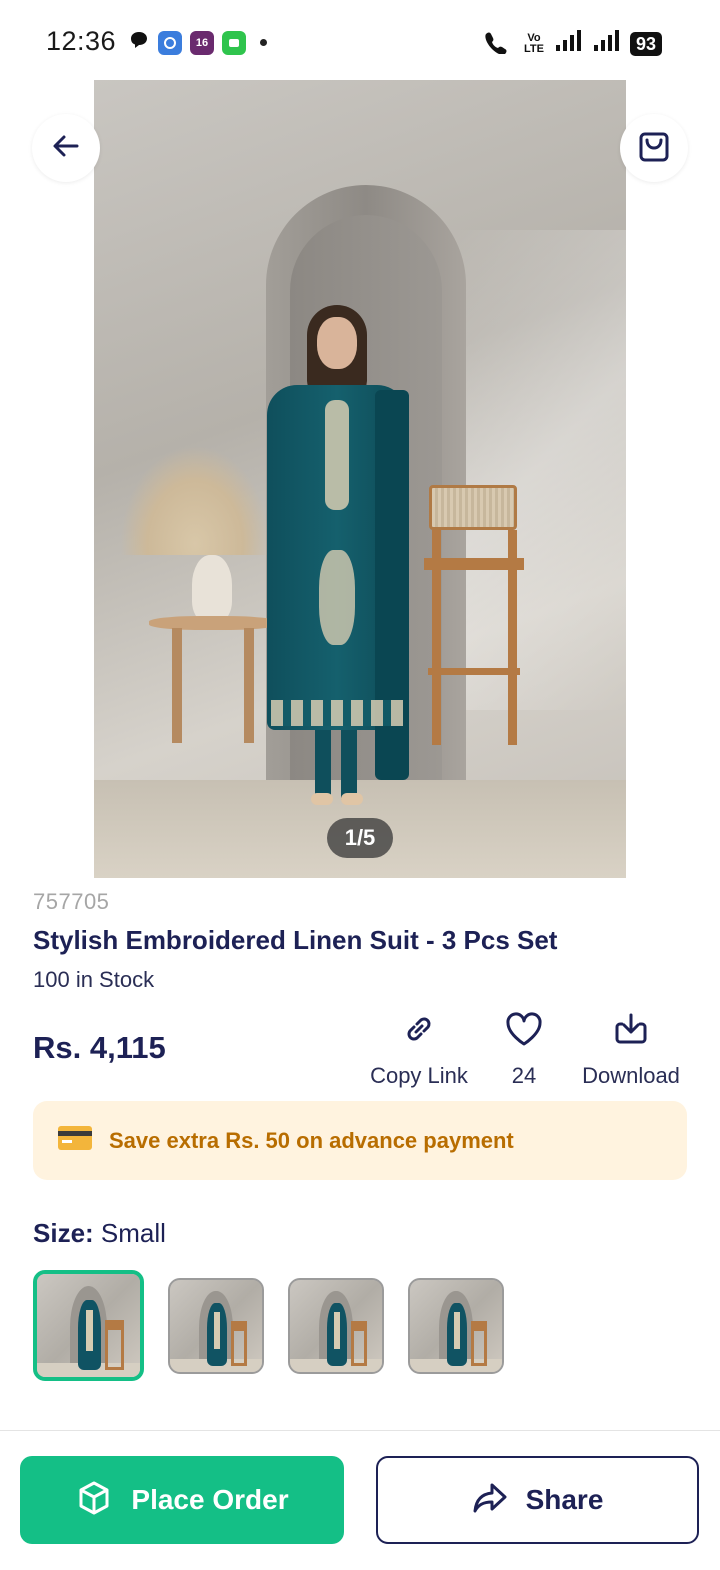 The width and height of the screenshot is (720, 1570). I want to click on share-label: Share, so click(564, 1499).